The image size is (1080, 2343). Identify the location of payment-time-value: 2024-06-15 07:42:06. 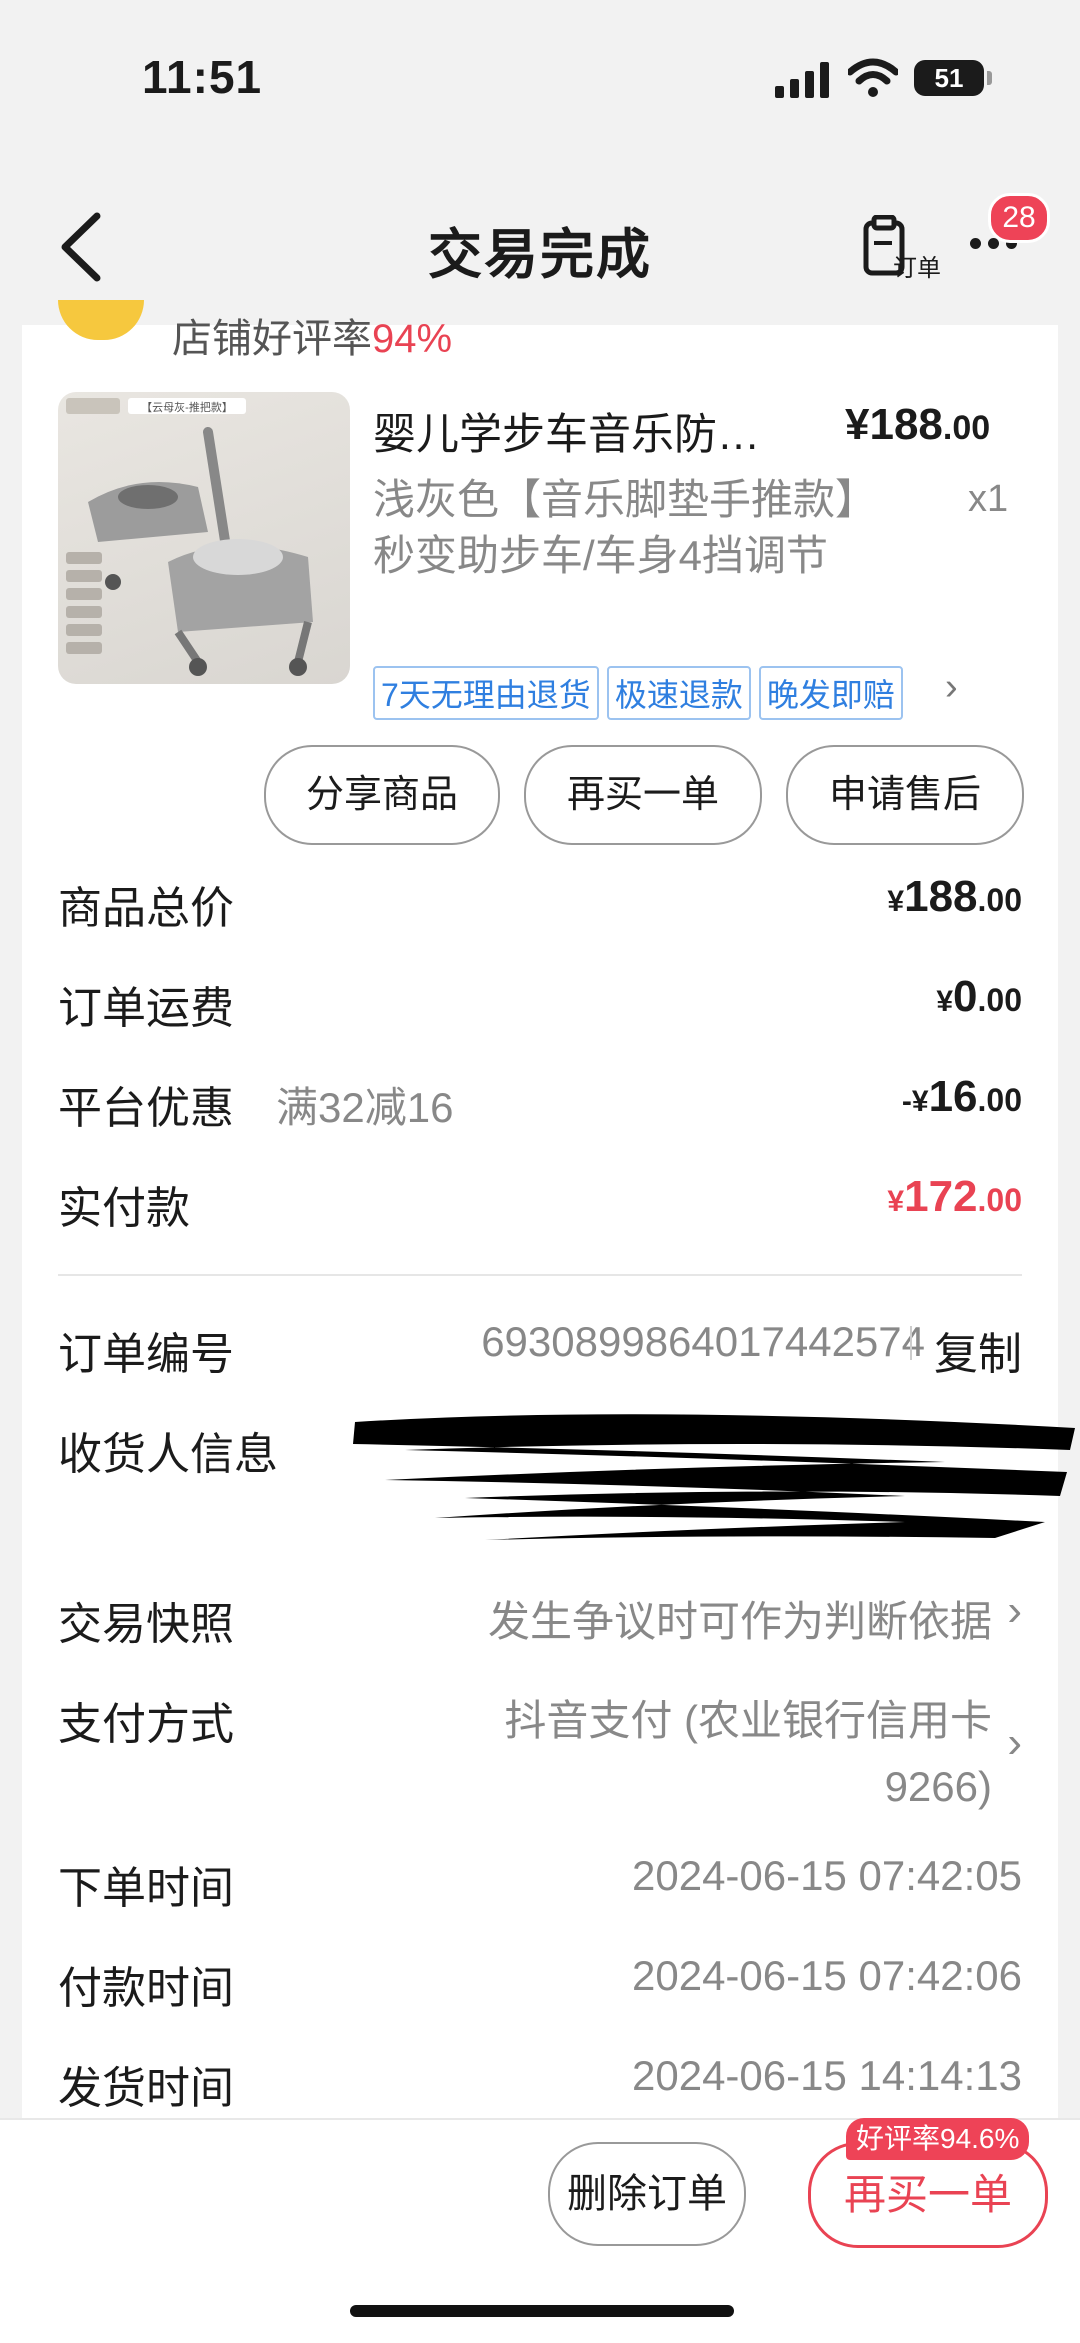
(827, 1975).